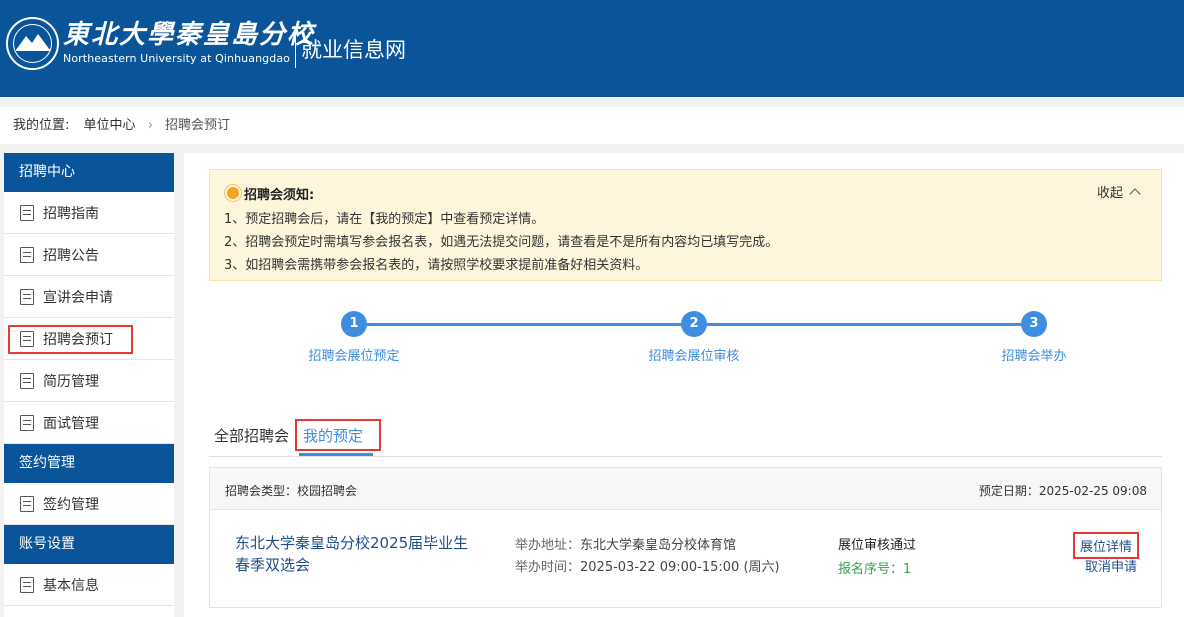  What do you see at coordinates (110, 125) in the screenshot?
I see `breadcrumb-parent-link: 单位中心` at bounding box center [110, 125].